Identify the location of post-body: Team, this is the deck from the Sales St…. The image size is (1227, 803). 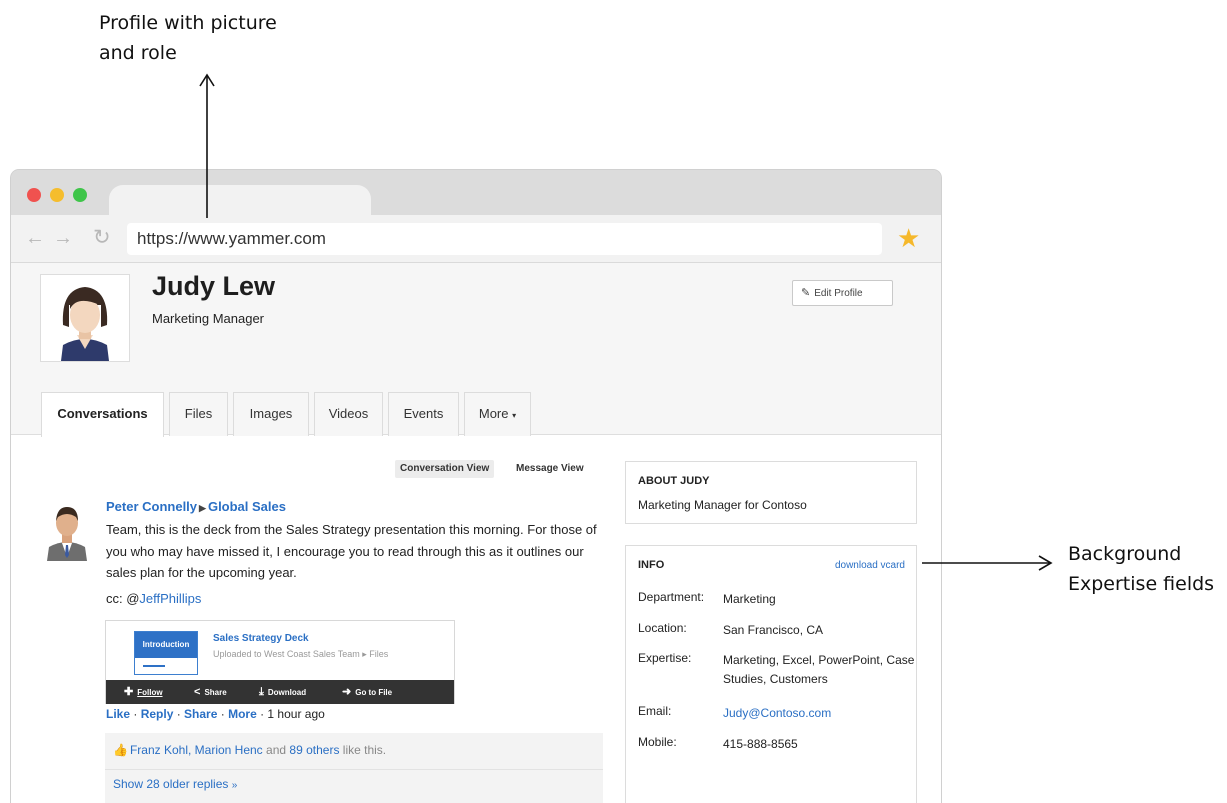
(351, 551).